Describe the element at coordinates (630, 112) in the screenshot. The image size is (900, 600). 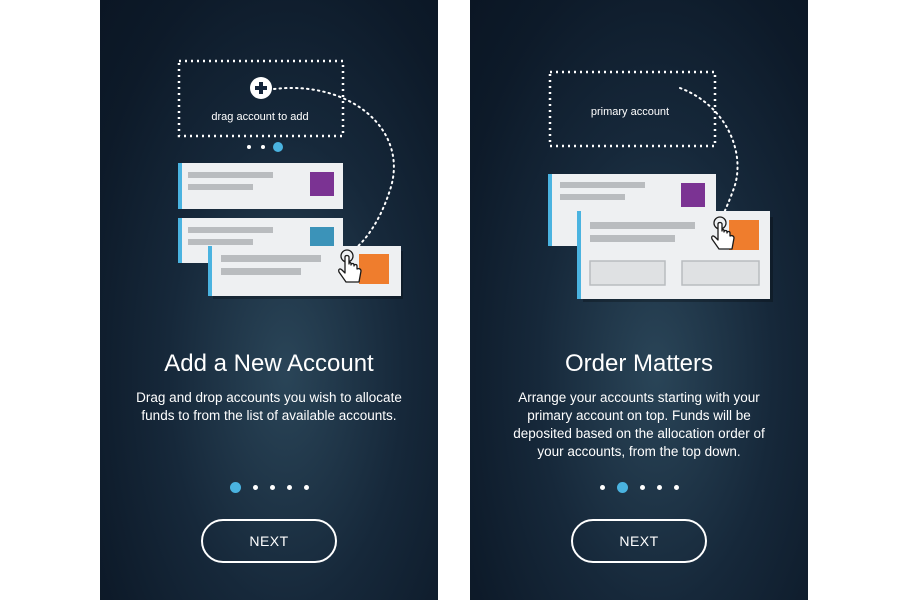
I see `drop-zone-label: primary account` at that location.